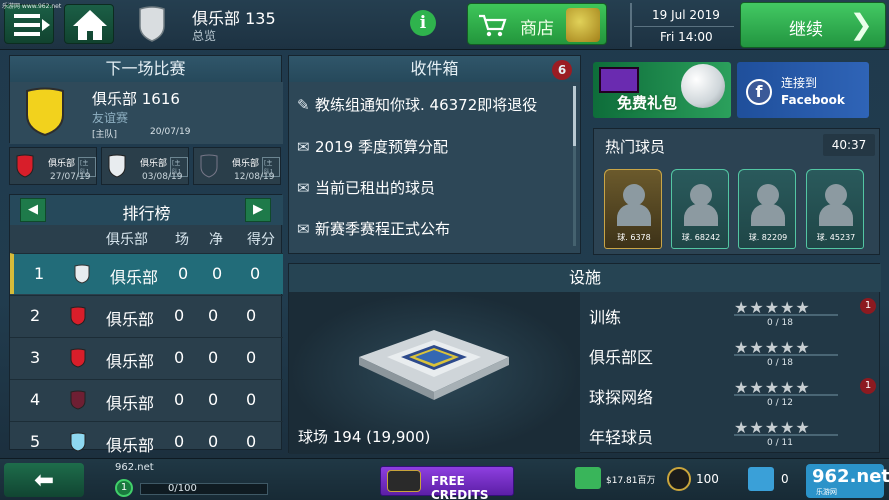  I want to click on inbox-header: 收件箱 6, so click(434, 69).